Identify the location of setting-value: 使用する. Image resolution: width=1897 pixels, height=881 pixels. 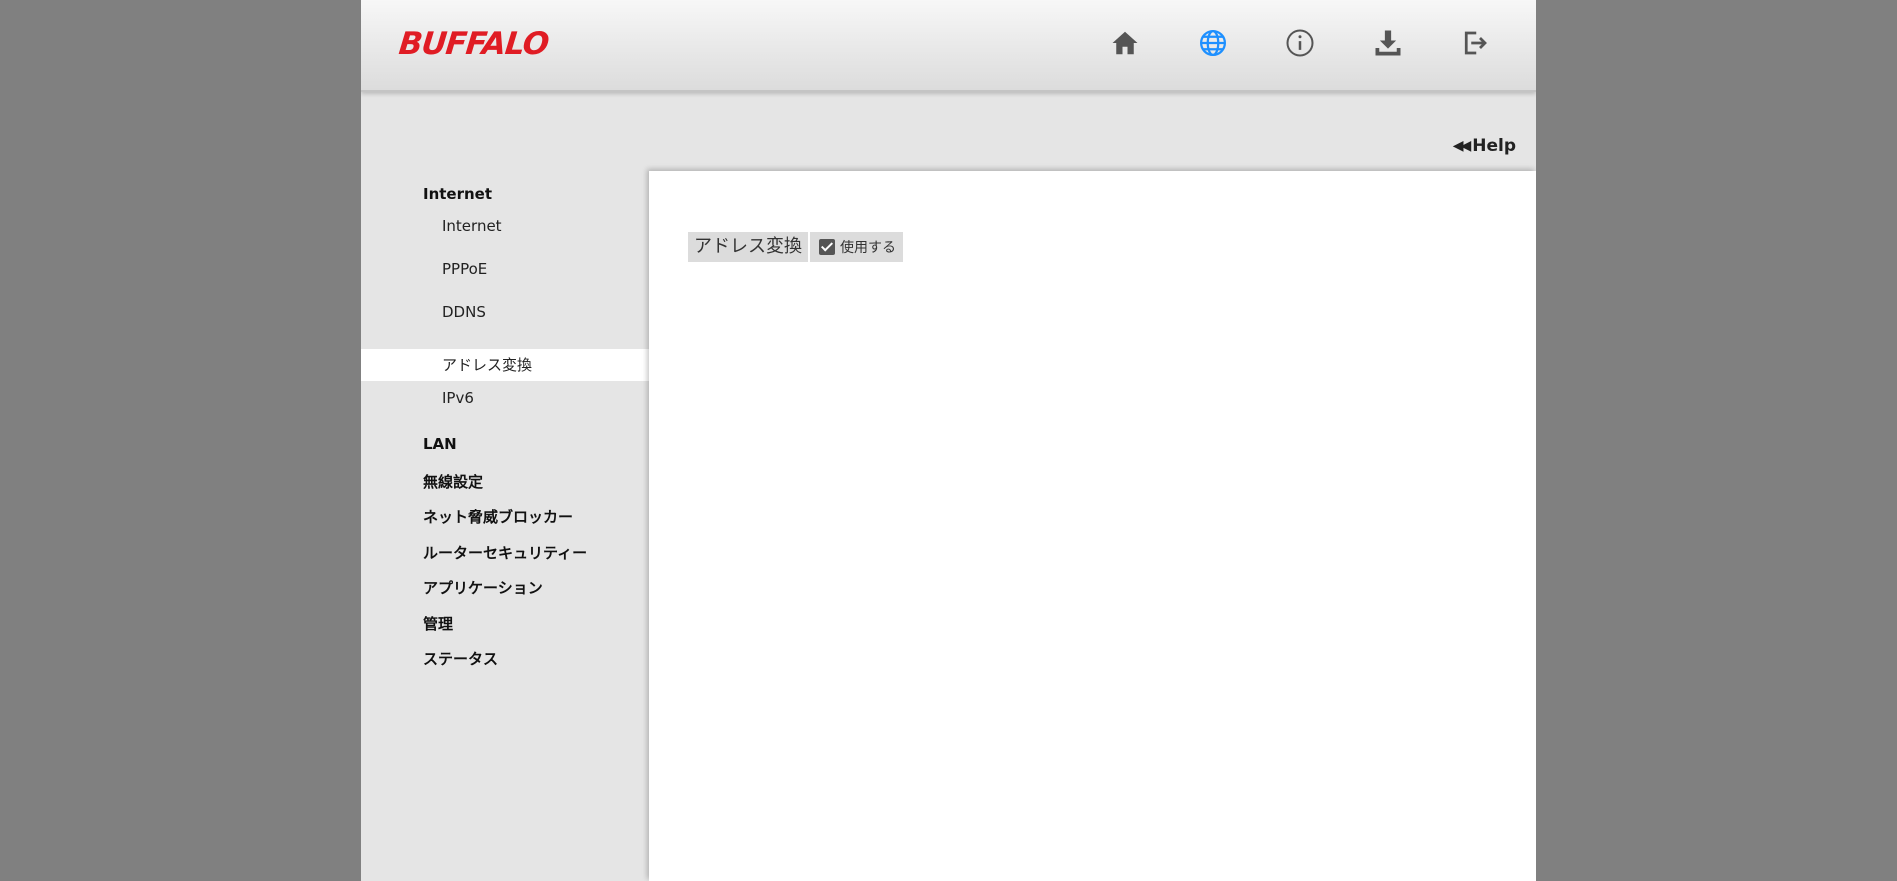
(856, 247).